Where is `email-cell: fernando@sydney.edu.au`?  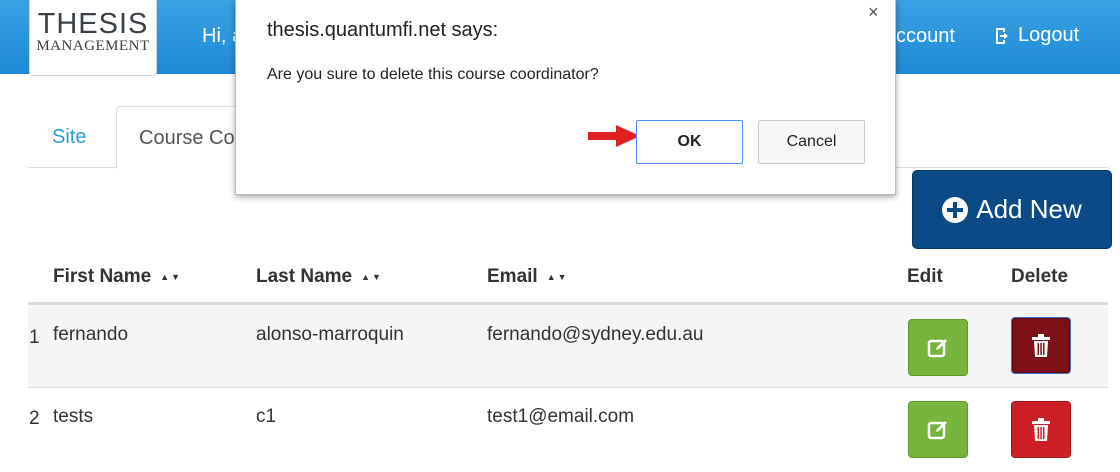 email-cell: fernando@sydney.edu.au is located at coordinates (595, 334).